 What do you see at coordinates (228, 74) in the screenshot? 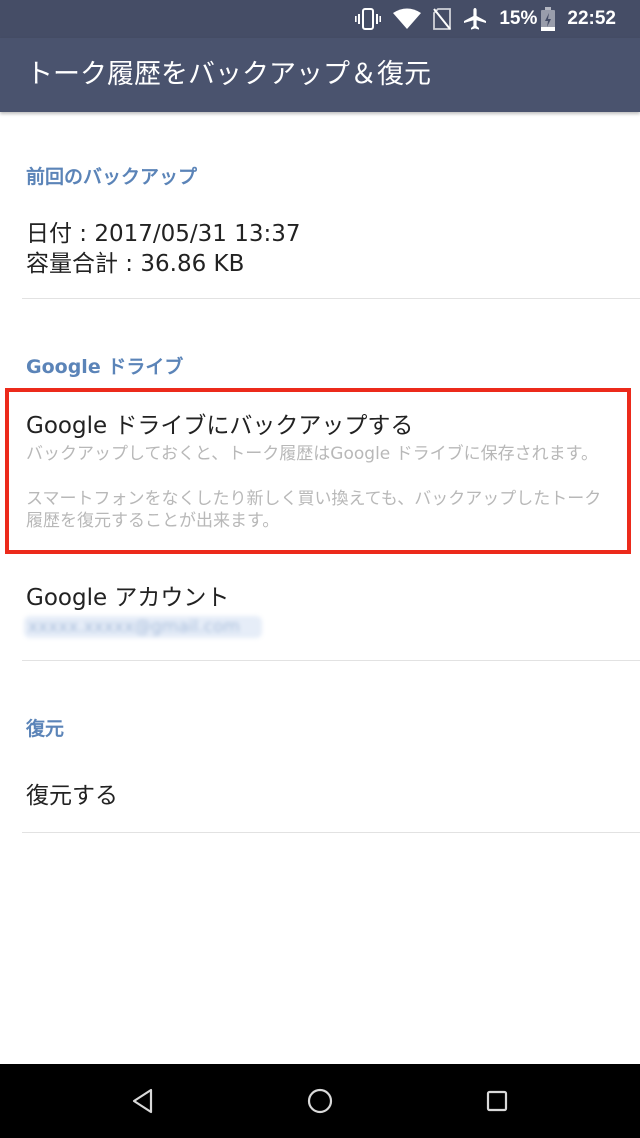
I see `page-title: トーク履歴をバックアップ＆復元` at bounding box center [228, 74].